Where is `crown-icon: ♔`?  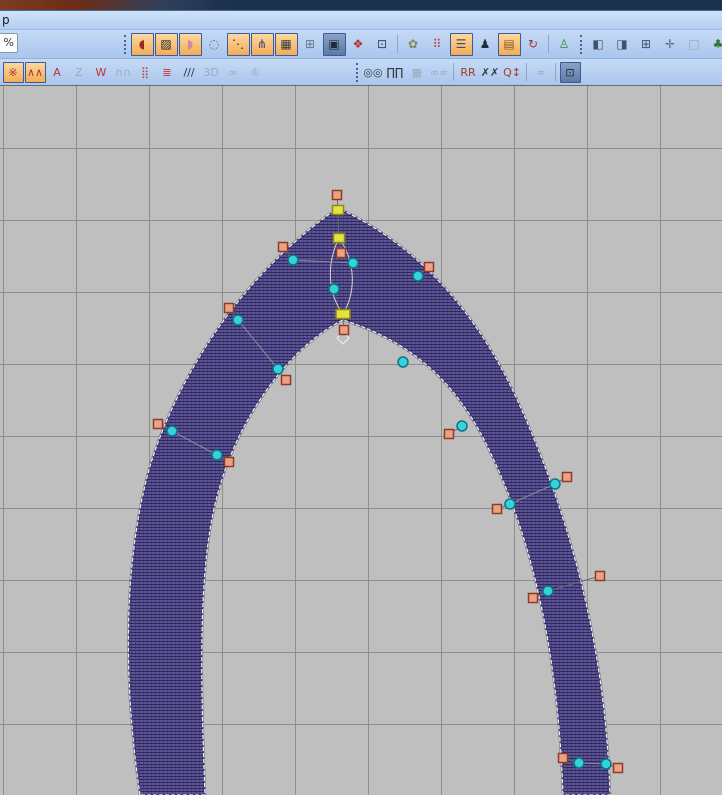 crown-icon: ♔ is located at coordinates (255, 72).